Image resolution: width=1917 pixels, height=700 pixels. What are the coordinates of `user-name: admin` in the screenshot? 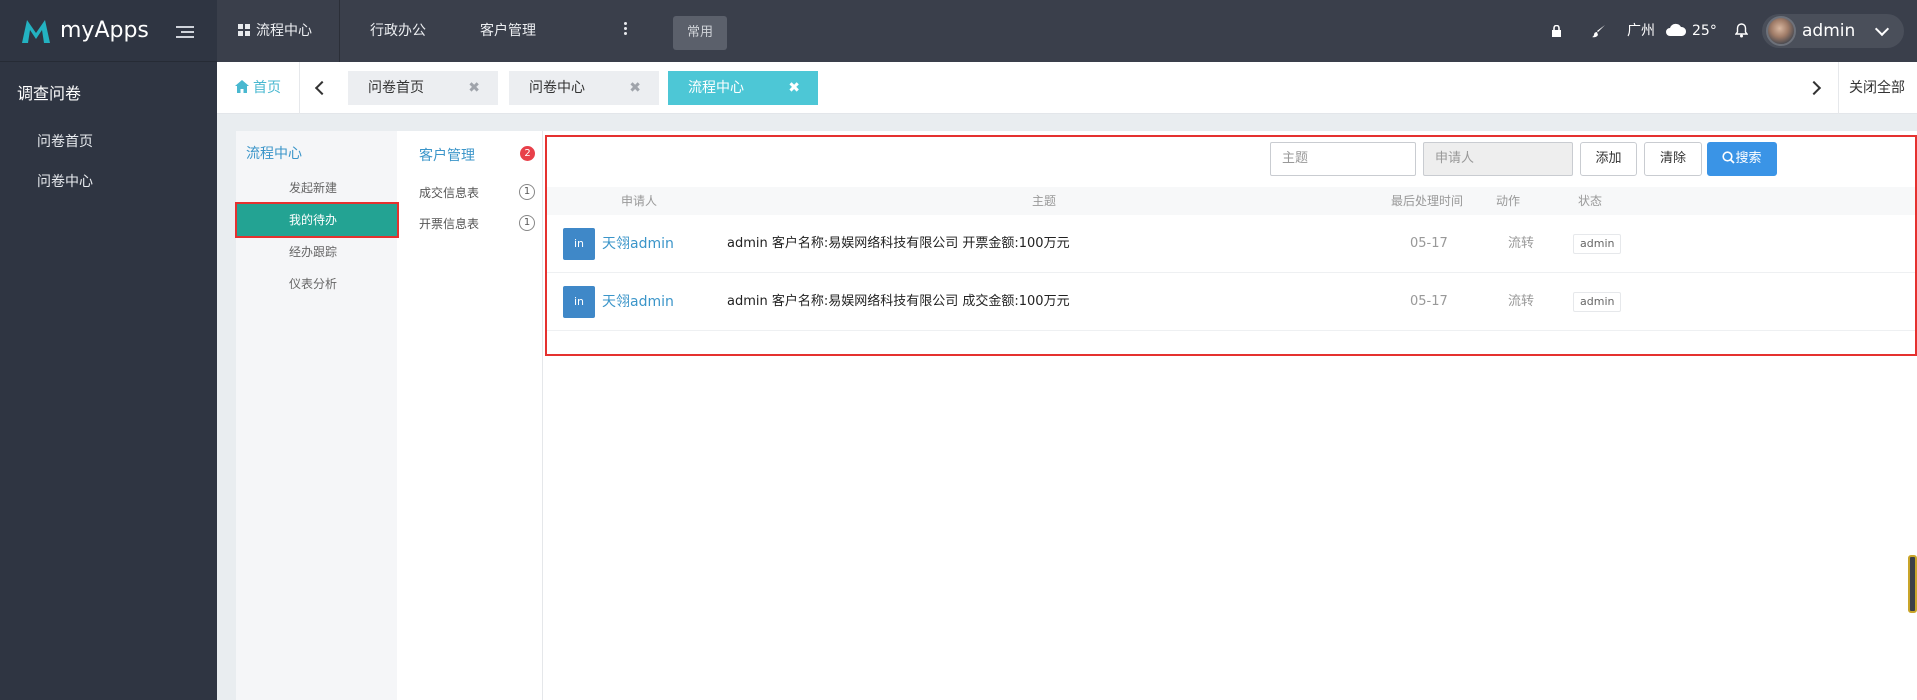 It's located at (1828, 31).